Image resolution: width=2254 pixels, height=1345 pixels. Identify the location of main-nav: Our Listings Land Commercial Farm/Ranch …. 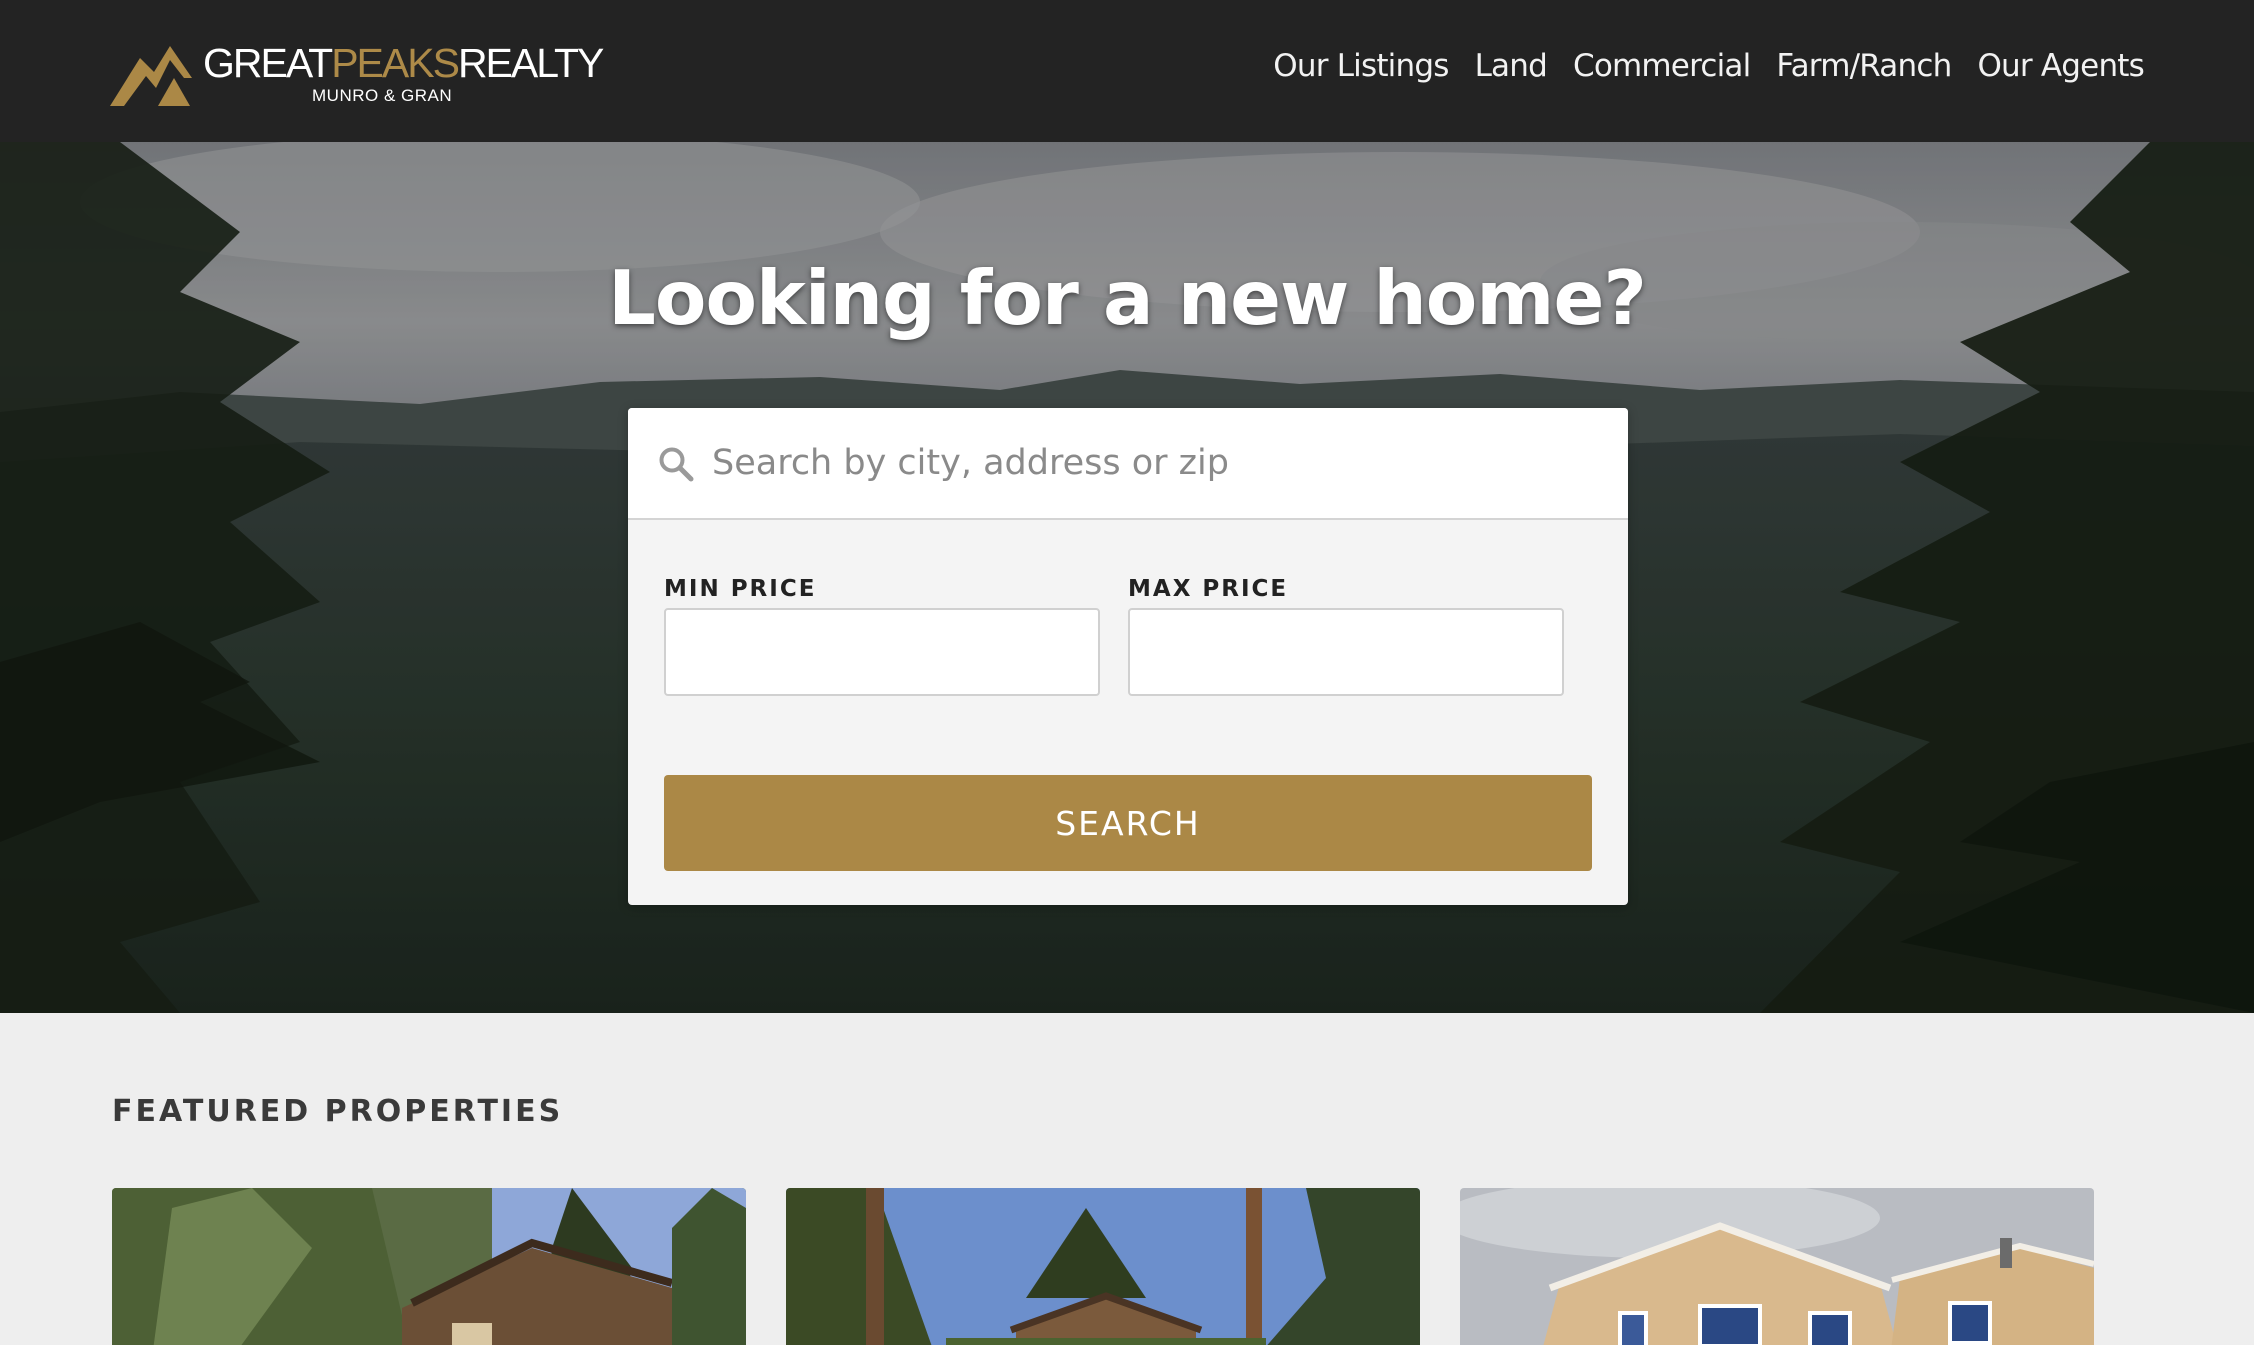
(1709, 66).